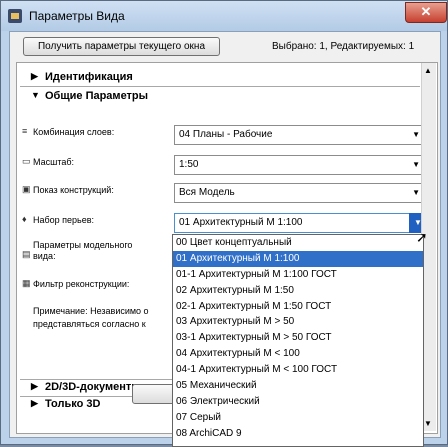  What do you see at coordinates (428, 423) in the screenshot?
I see `scroll-down-icon: ▼` at bounding box center [428, 423].